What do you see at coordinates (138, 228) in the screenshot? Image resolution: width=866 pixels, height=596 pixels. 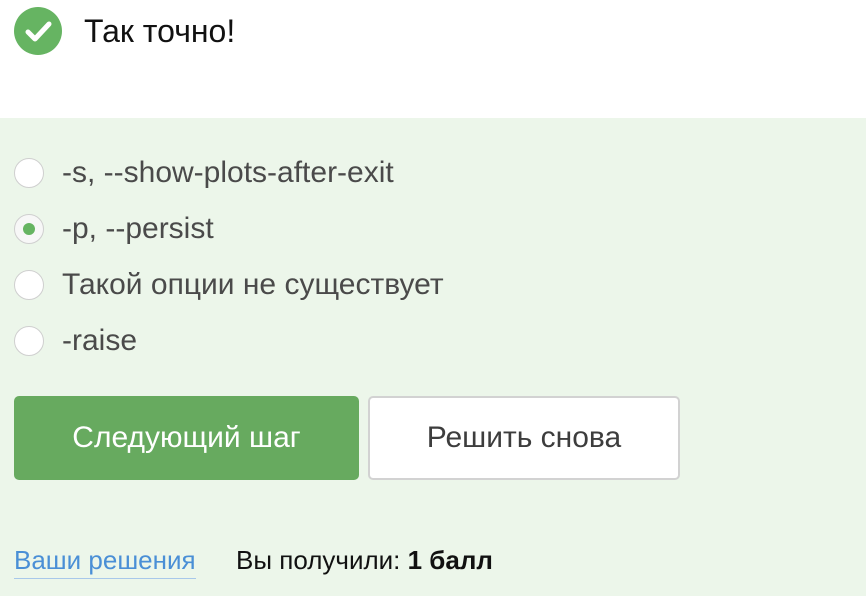 I see `option-label: -p, --persist` at bounding box center [138, 228].